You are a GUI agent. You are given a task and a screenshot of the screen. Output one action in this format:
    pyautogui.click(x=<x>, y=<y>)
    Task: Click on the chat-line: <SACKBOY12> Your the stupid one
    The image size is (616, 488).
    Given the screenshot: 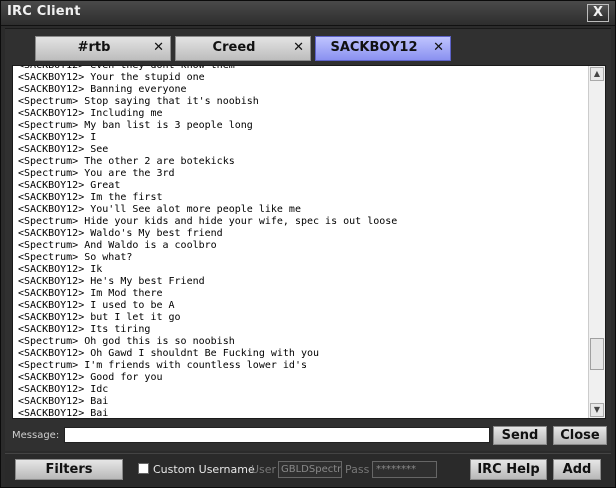 What is the action you would take?
    pyautogui.click(x=111, y=77)
    